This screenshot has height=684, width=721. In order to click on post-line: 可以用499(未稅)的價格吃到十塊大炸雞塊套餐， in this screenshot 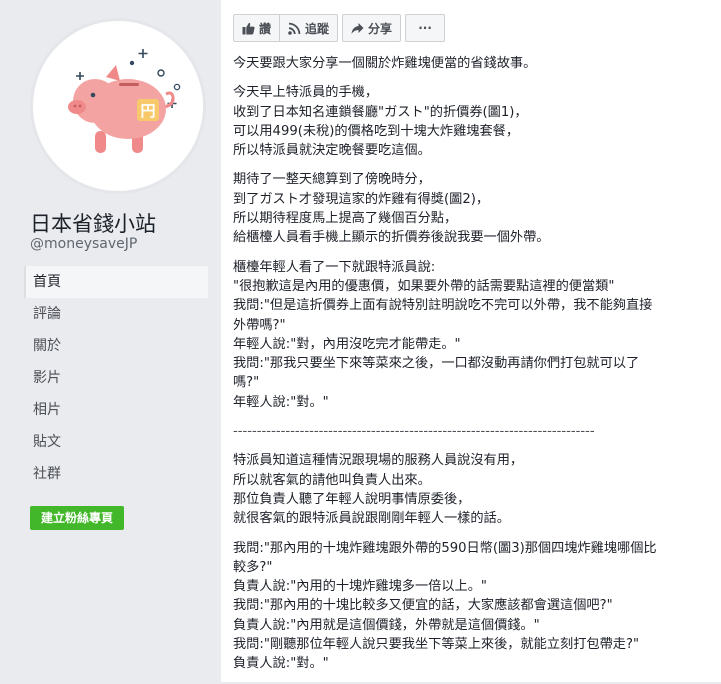, I will do `click(376, 131)`.